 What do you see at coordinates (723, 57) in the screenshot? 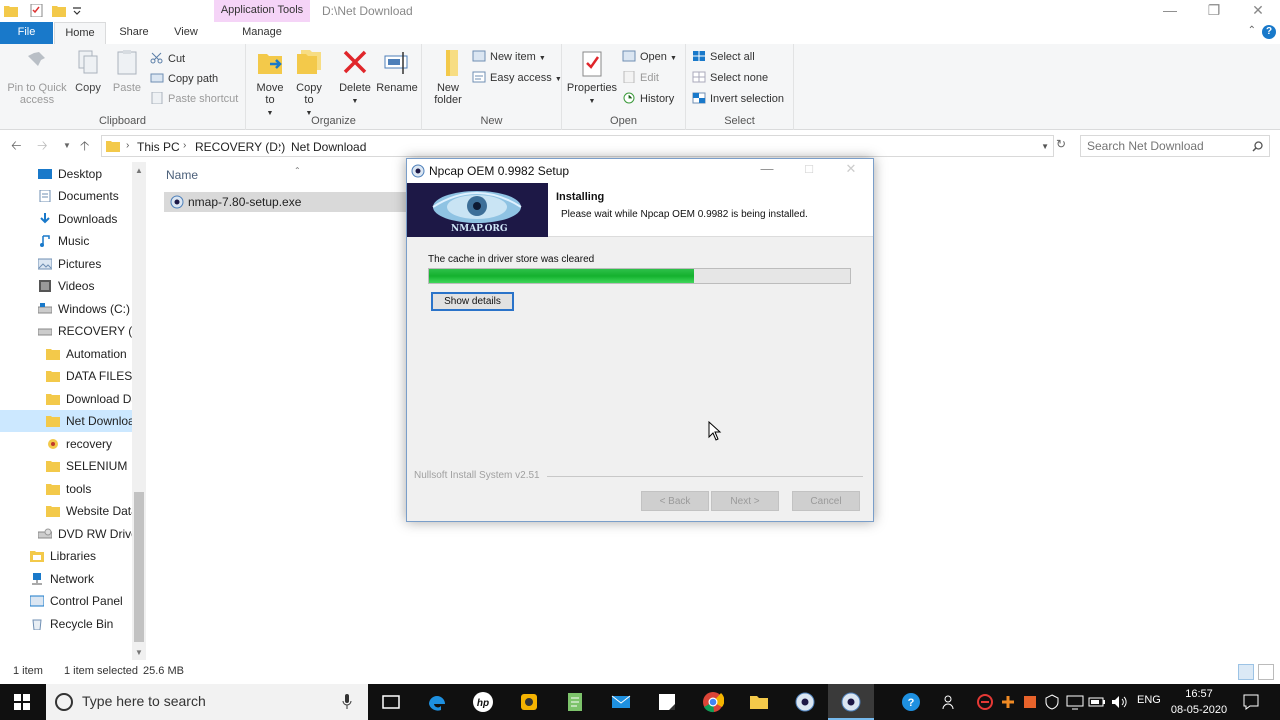
I see `select-all-button: Select all` at bounding box center [723, 57].